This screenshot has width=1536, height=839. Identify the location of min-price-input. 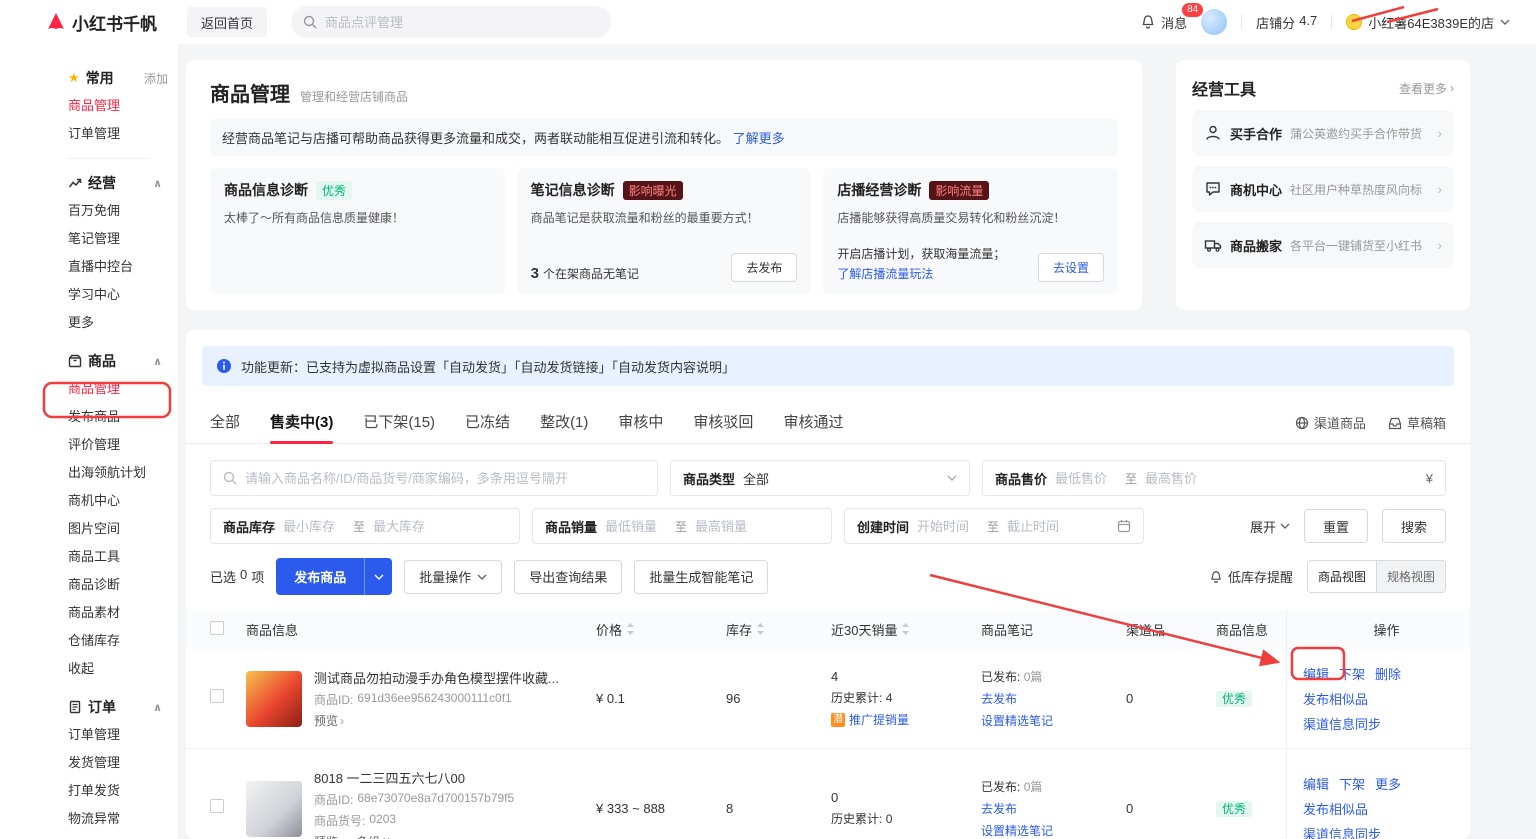
(1086, 478).